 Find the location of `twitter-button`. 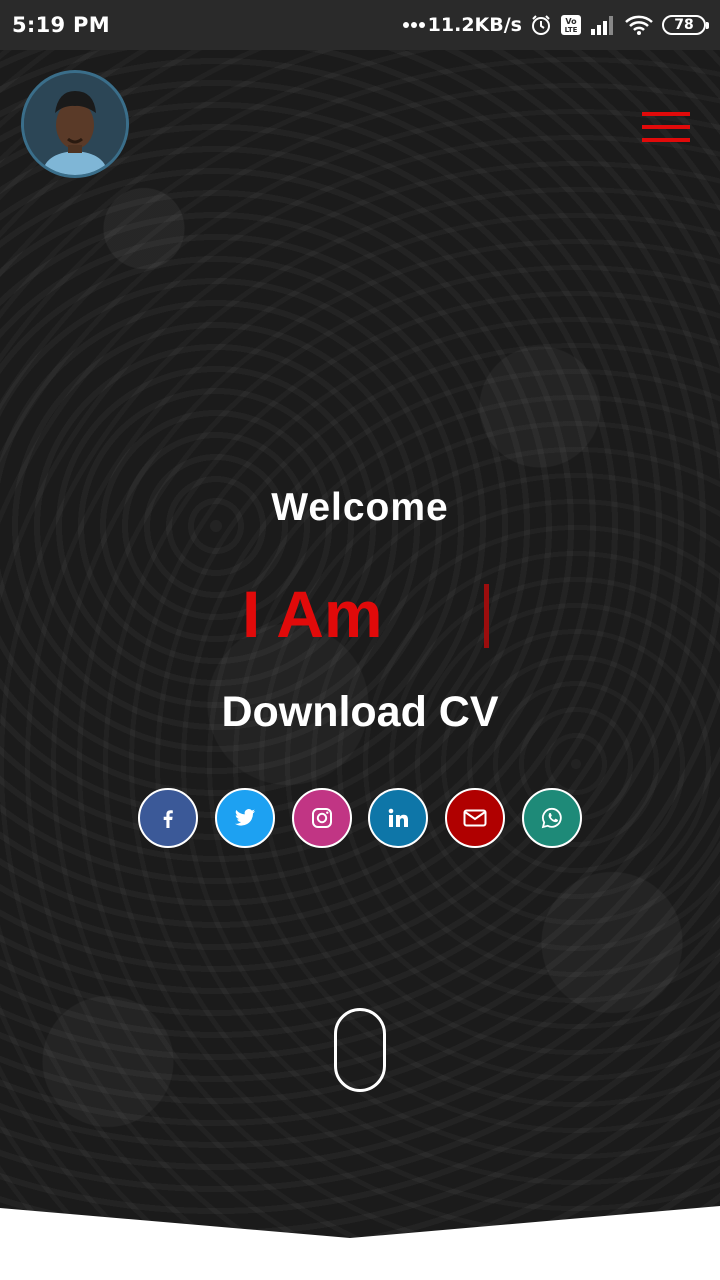

twitter-button is located at coordinates (245, 818).